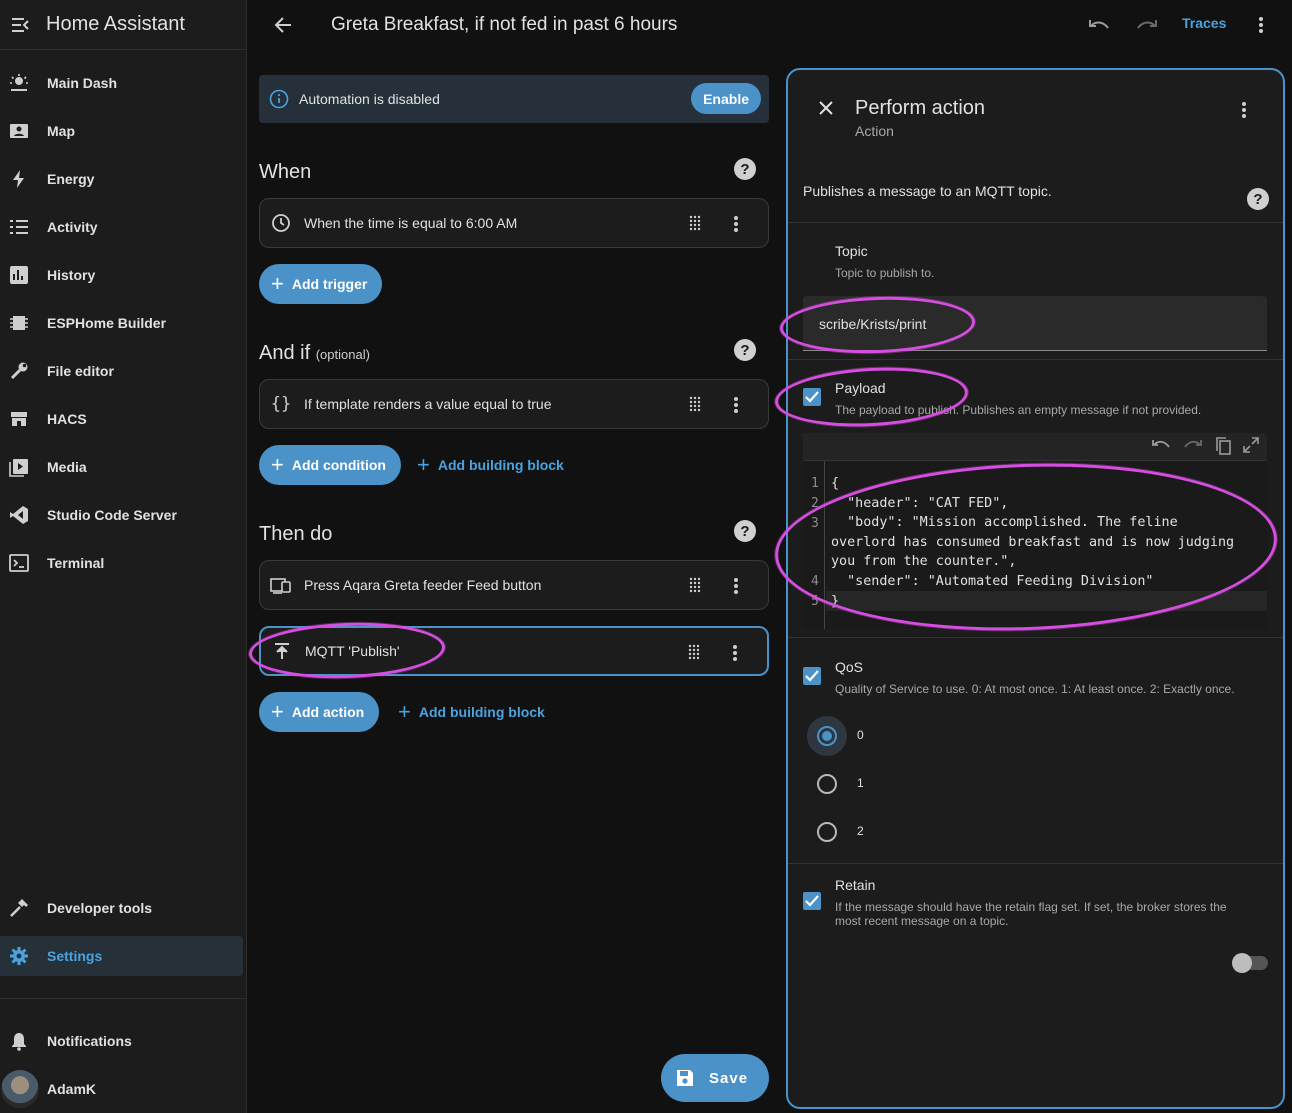  Describe the element at coordinates (121, 1041) in the screenshot. I see `sidebar-item-notifications: Notifications` at that location.